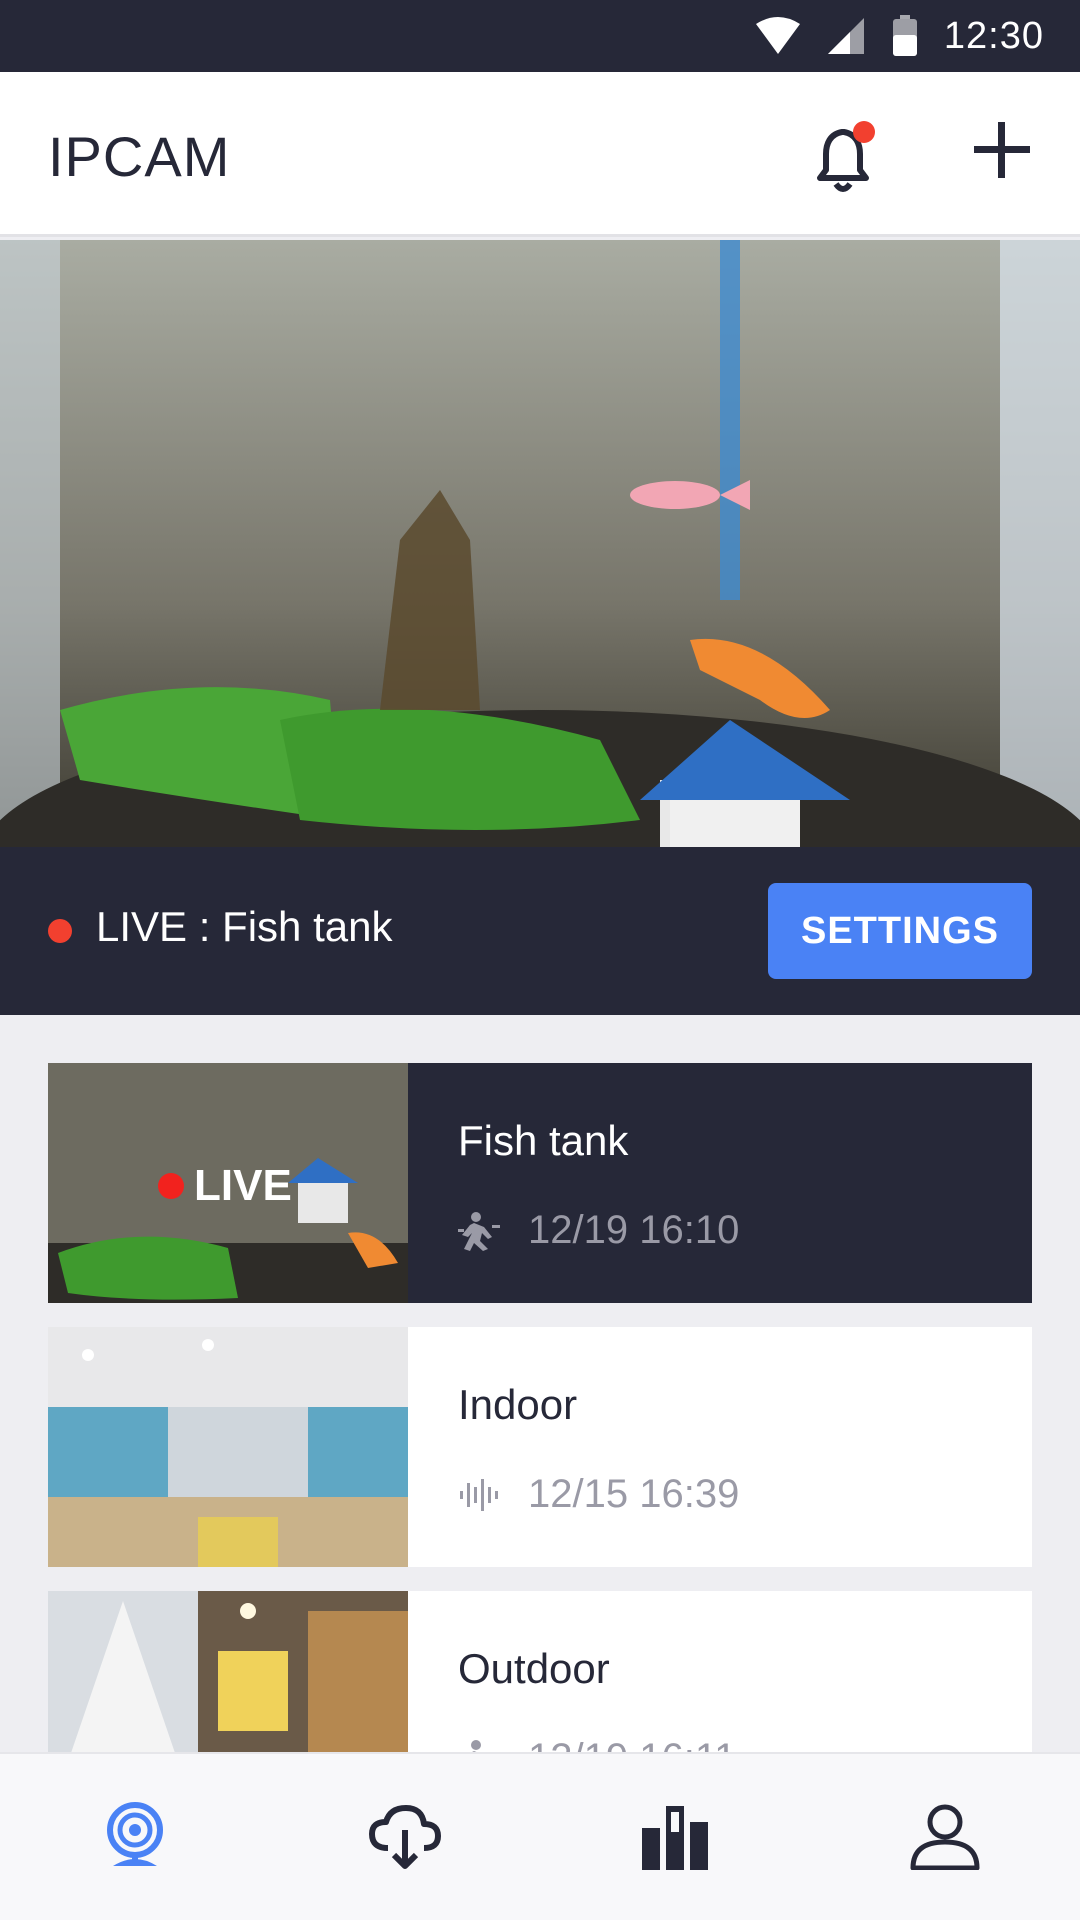 Image resolution: width=1080 pixels, height=1920 pixels. Describe the element at coordinates (845, 158) in the screenshot. I see `notification-bell-icon` at that location.